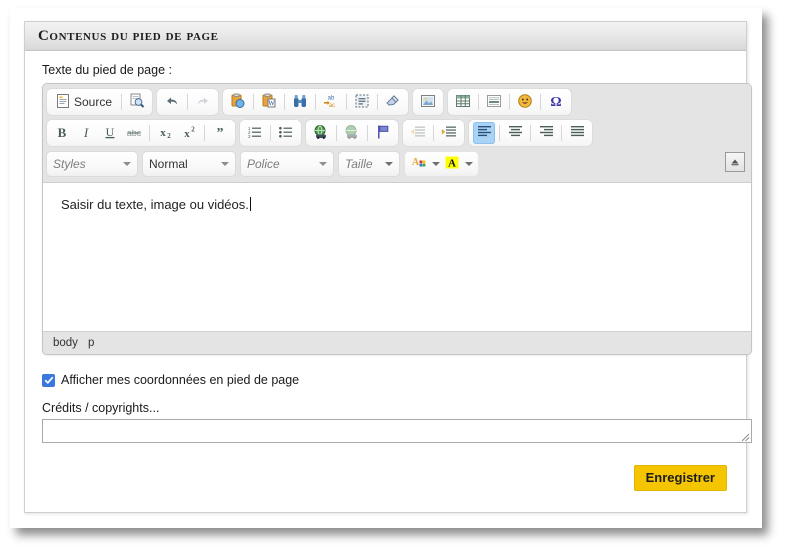 This screenshot has height=551, width=786. What do you see at coordinates (680, 478) in the screenshot?
I see `save-button: Enregistrer` at bounding box center [680, 478].